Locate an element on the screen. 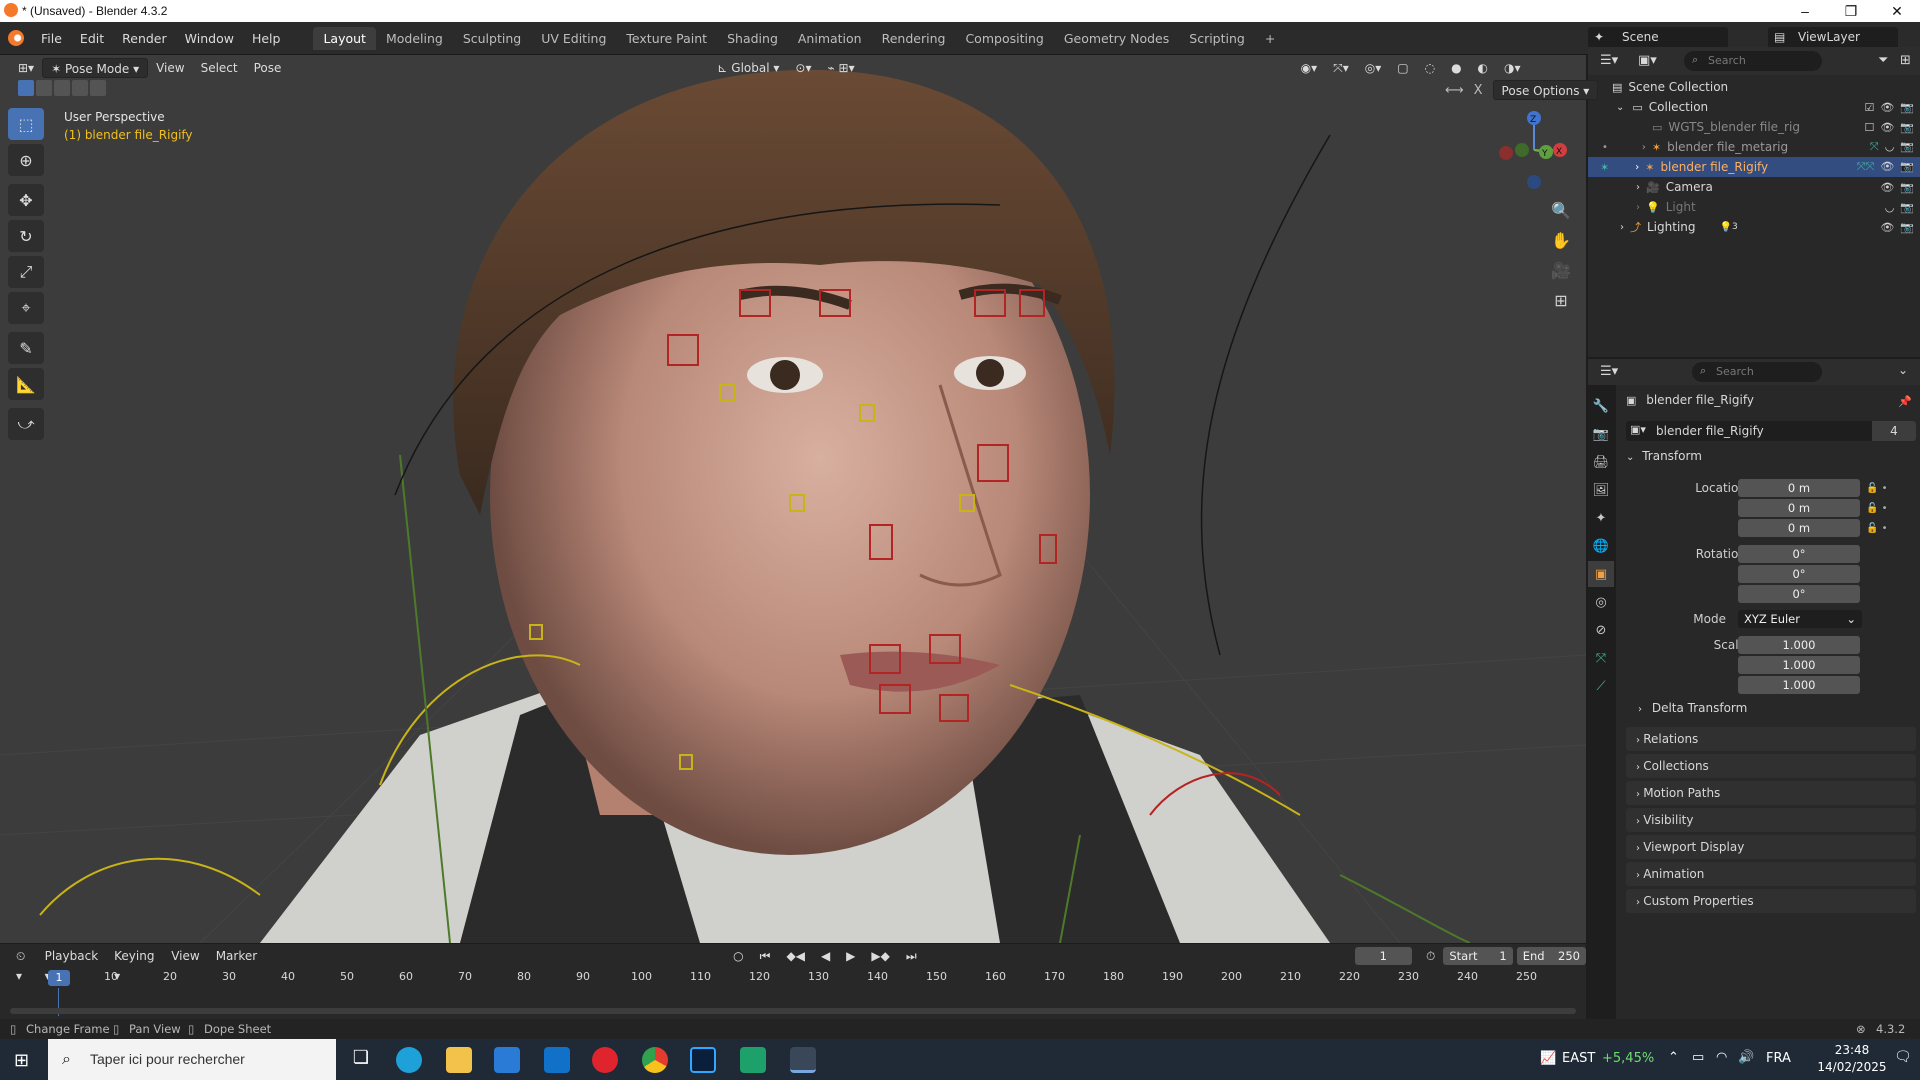  transform-tool-icon: ⌖ is located at coordinates (26, 308).